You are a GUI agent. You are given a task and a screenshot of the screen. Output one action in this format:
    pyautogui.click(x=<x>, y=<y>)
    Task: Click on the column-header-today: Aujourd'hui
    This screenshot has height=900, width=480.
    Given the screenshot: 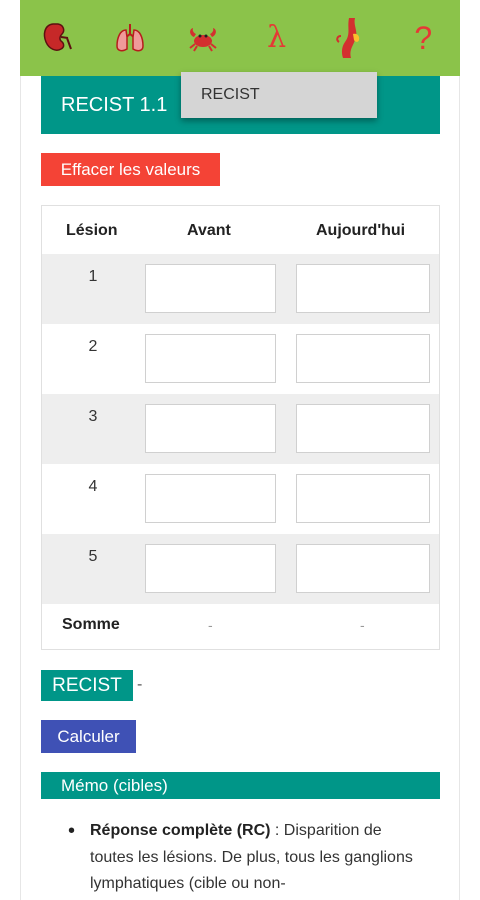 What is the action you would take?
    pyautogui.click(x=361, y=230)
    